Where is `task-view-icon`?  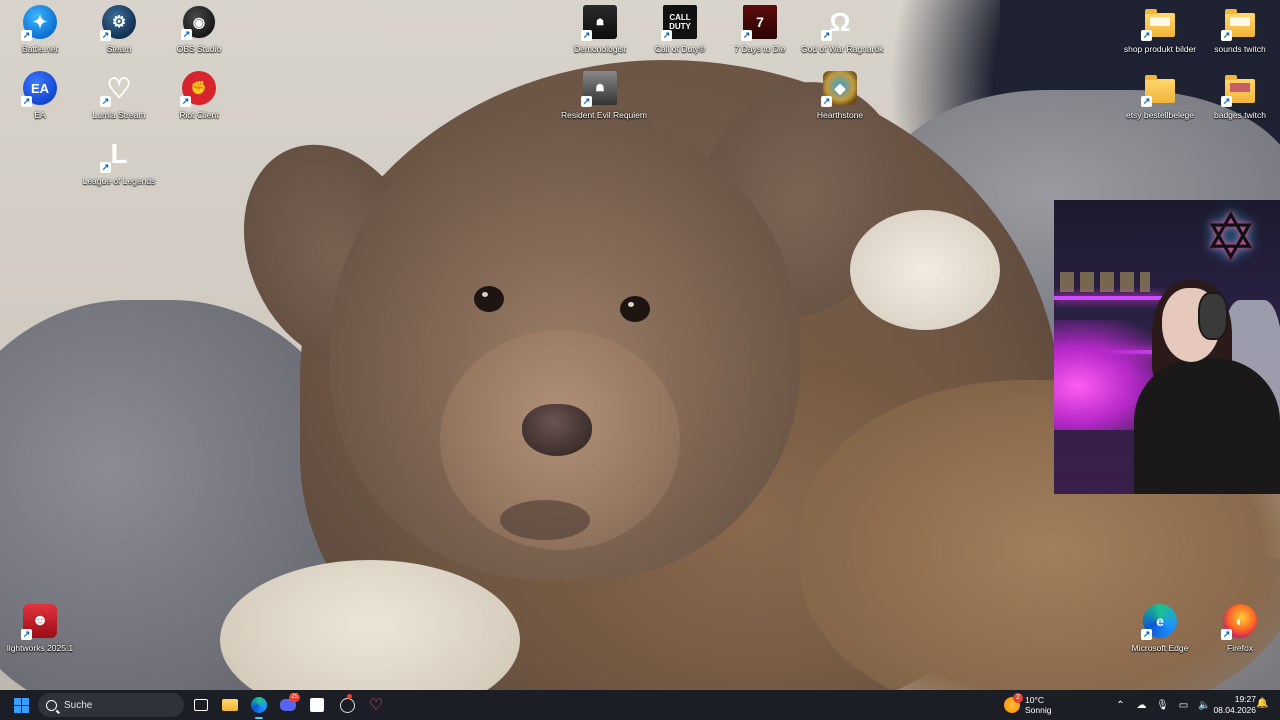 task-view-icon is located at coordinates (201, 705).